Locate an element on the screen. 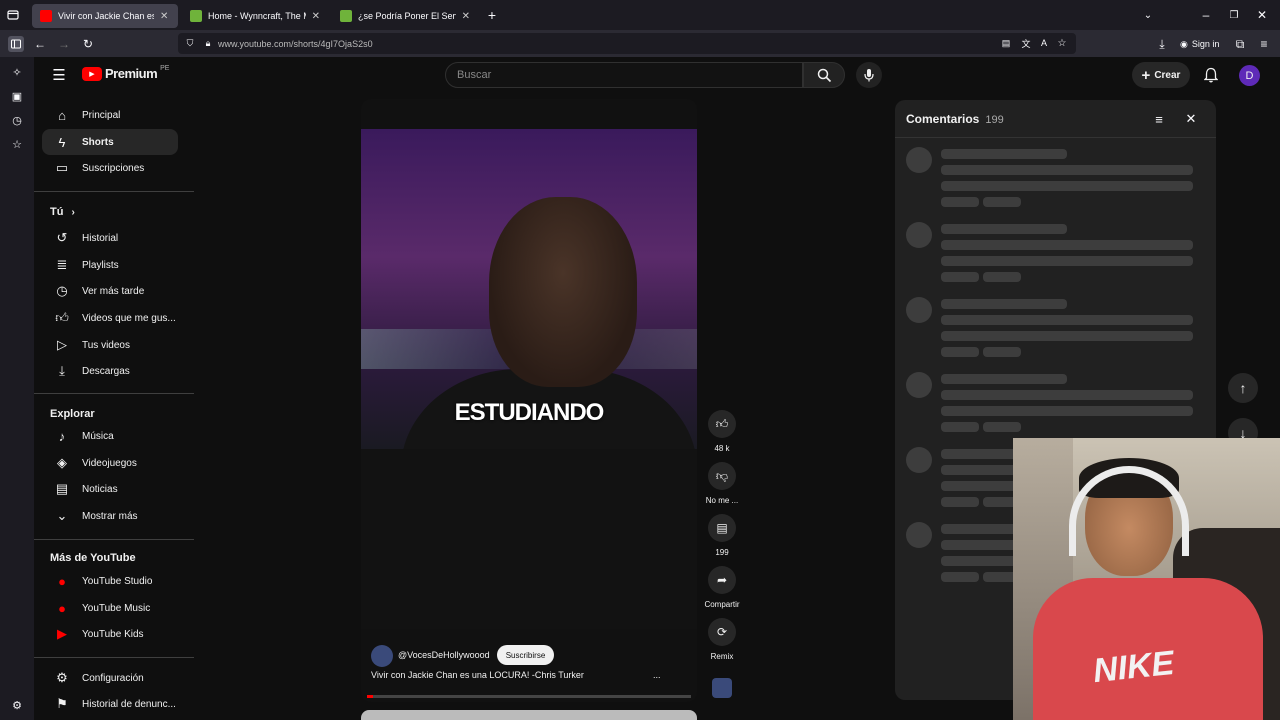 This screenshot has width=1280, height=720. sidebar-item-label: Videojuegos is located at coordinates (109, 463).